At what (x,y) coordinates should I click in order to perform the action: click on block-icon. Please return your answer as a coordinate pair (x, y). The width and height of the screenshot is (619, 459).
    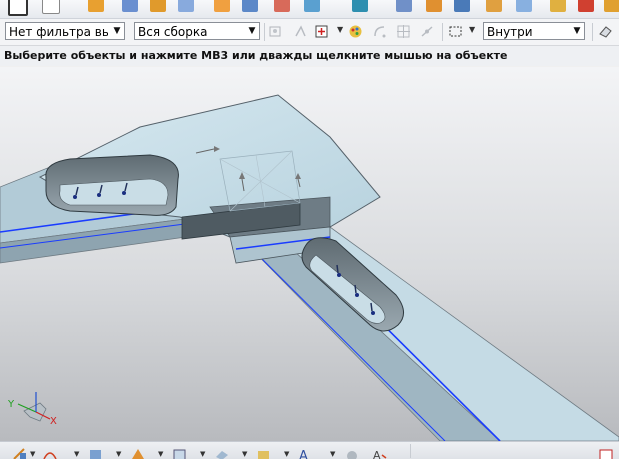
    Looking at the image, I should click on (130, 6).